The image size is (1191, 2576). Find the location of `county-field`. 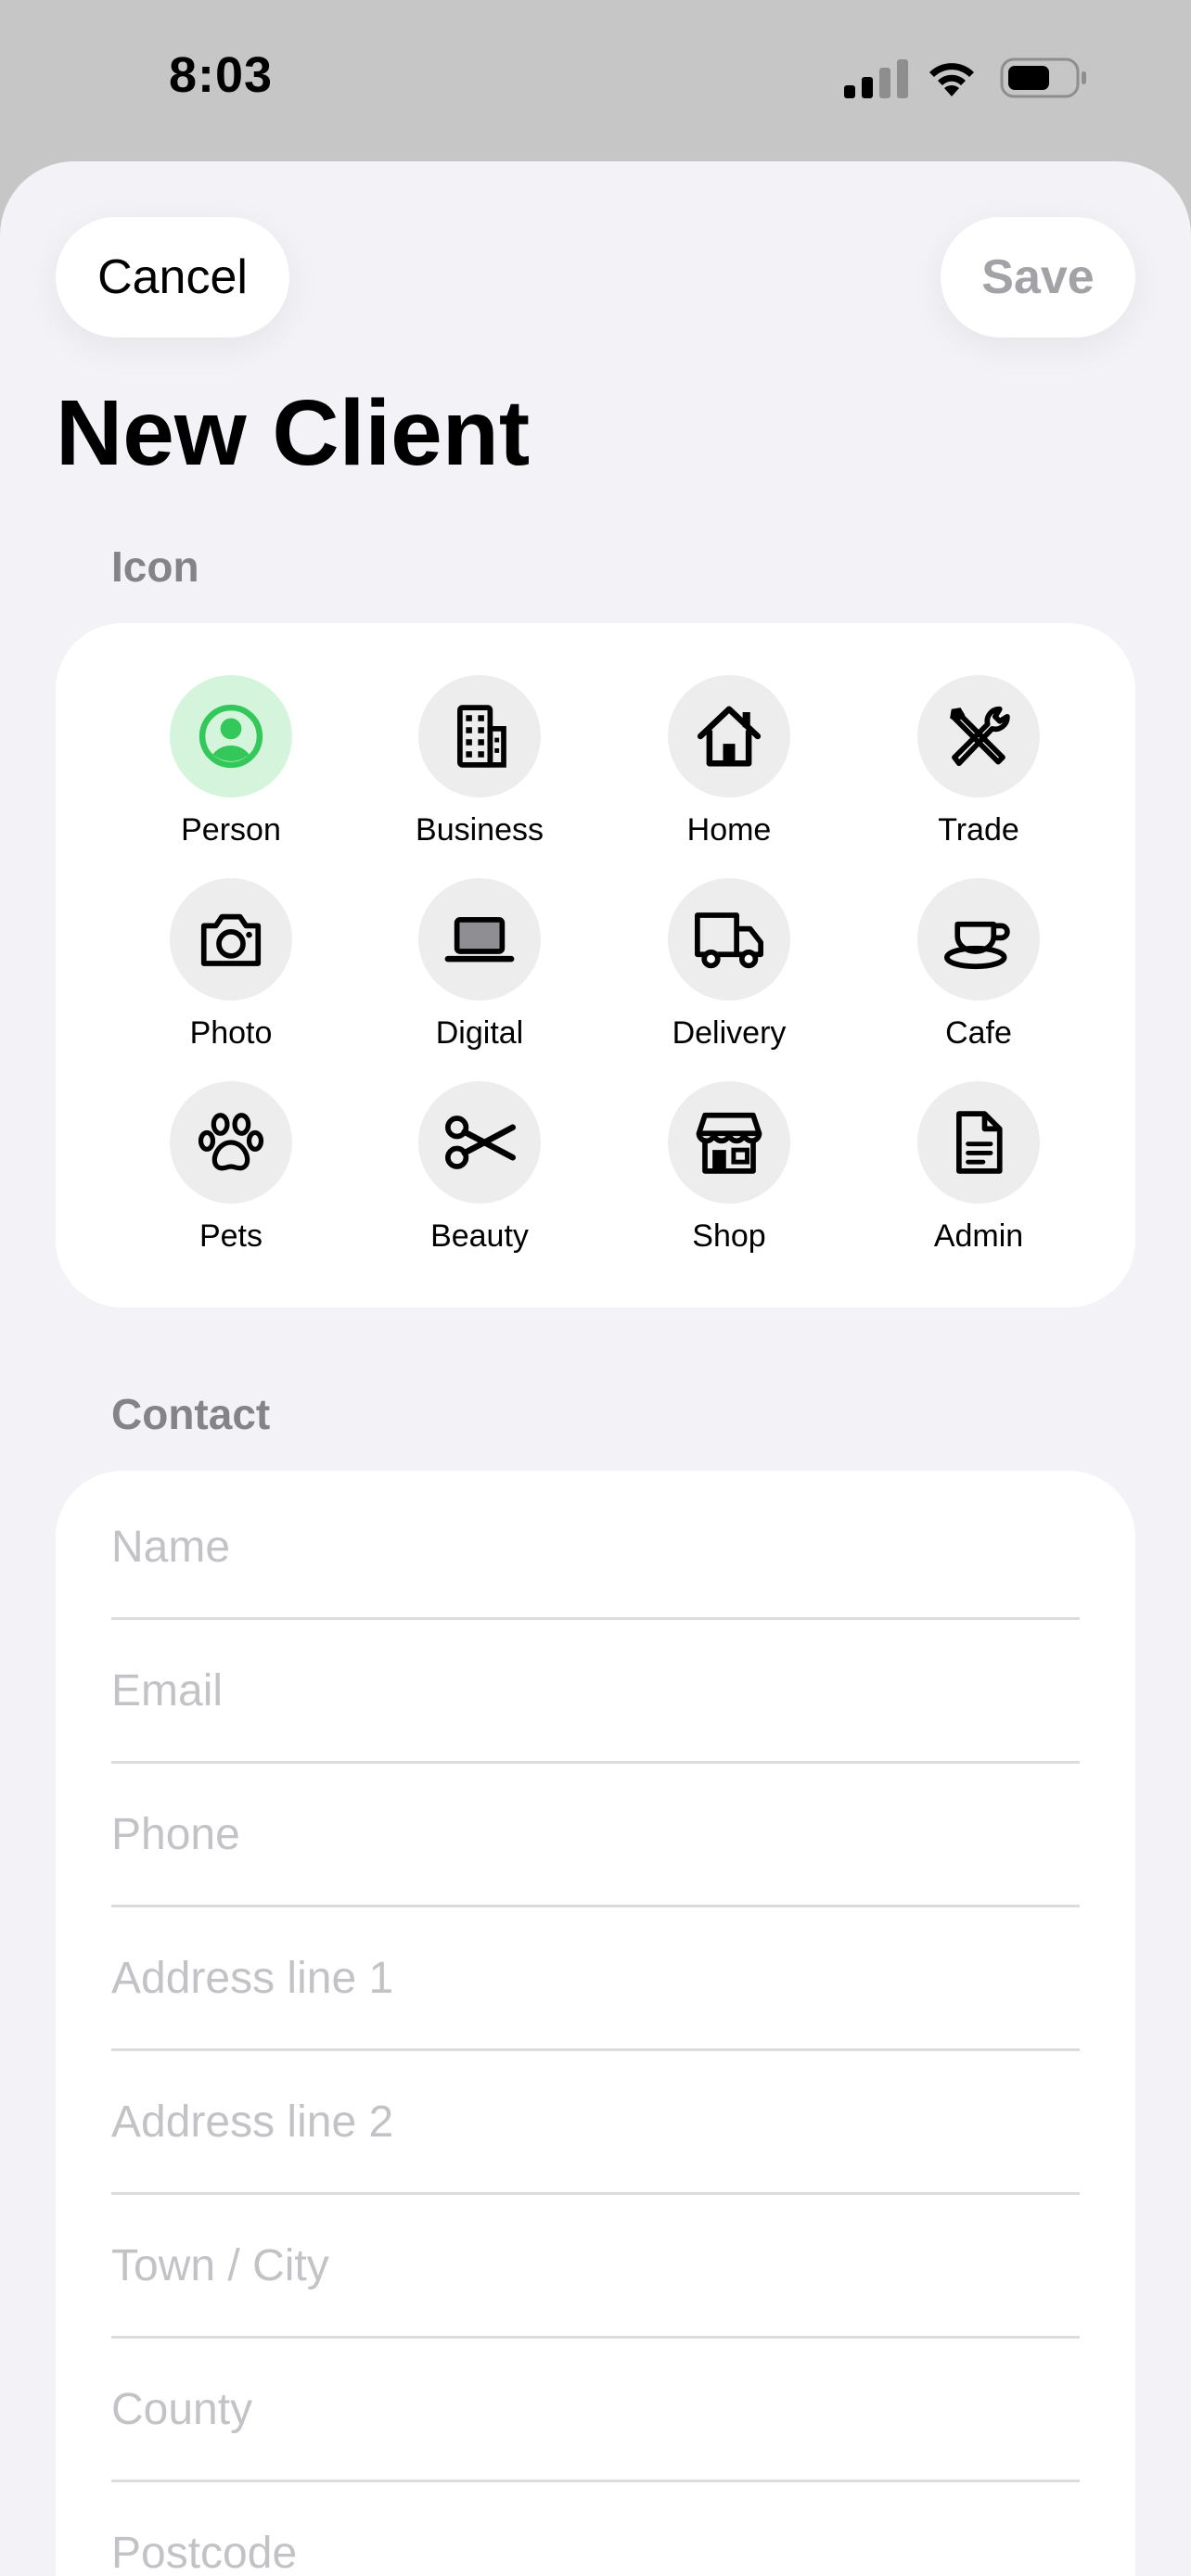

county-field is located at coordinates (623, 2410).